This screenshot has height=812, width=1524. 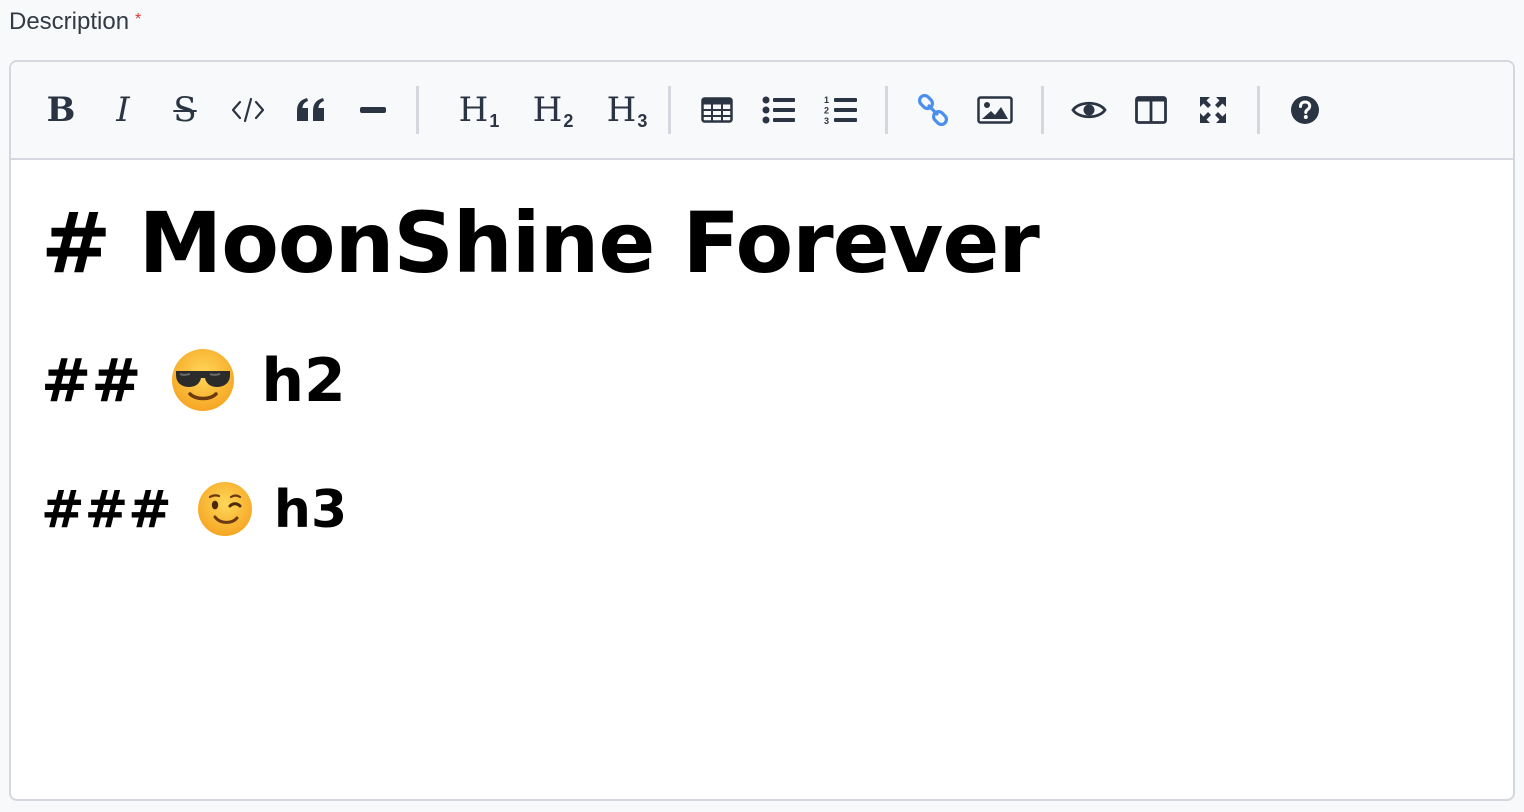 I want to click on ordered-list-button: 1 2 3, so click(x=841, y=110).